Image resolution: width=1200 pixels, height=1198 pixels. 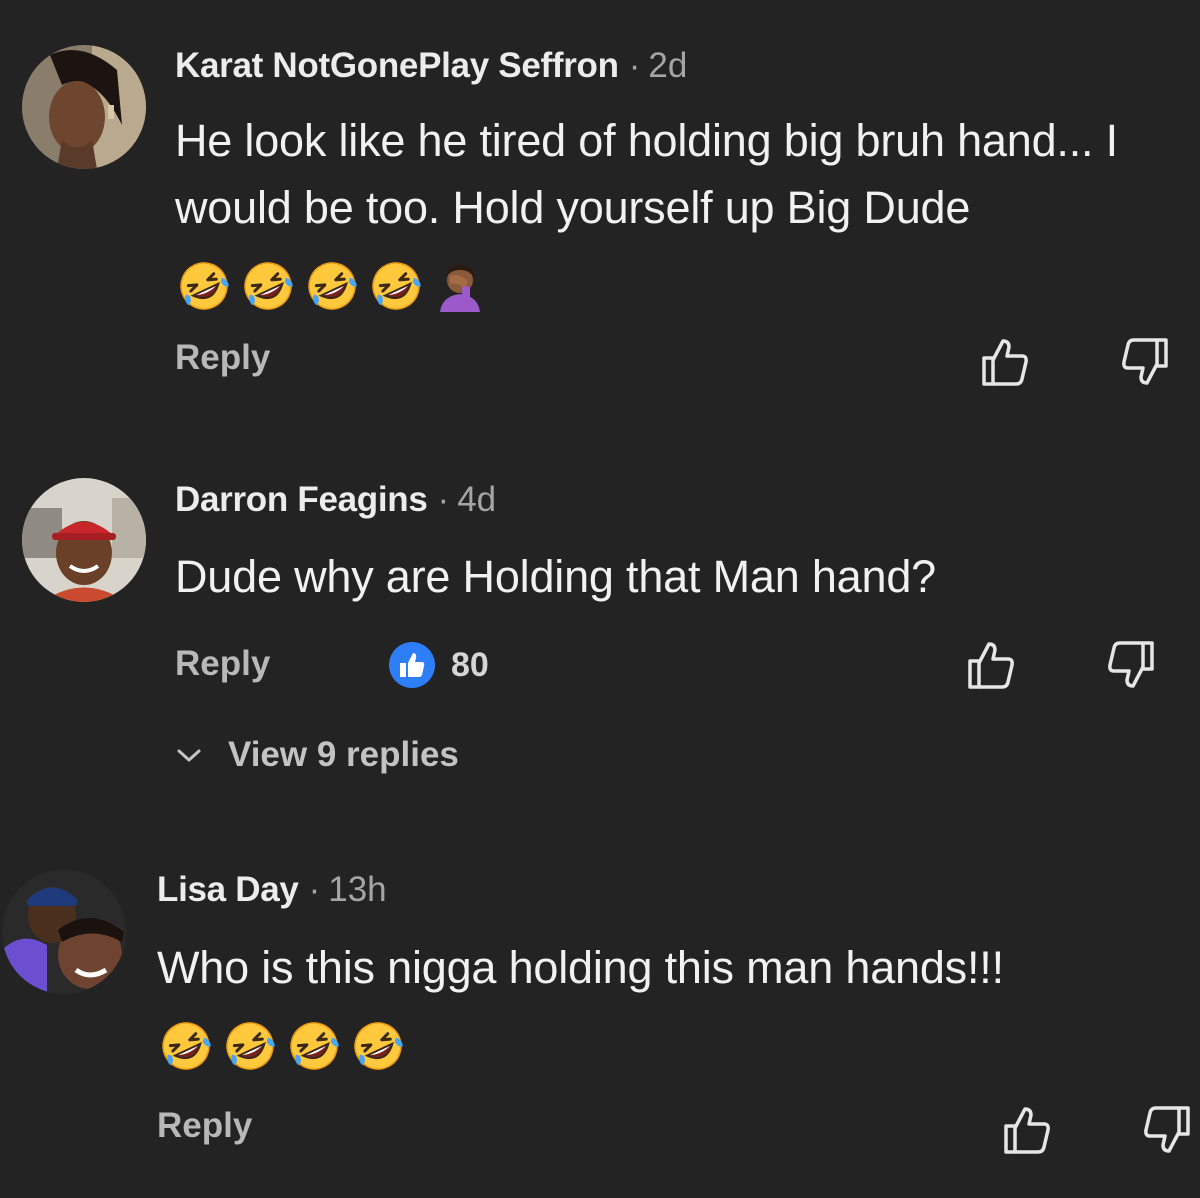 What do you see at coordinates (668, 65) in the screenshot?
I see `comment-age: 2d` at bounding box center [668, 65].